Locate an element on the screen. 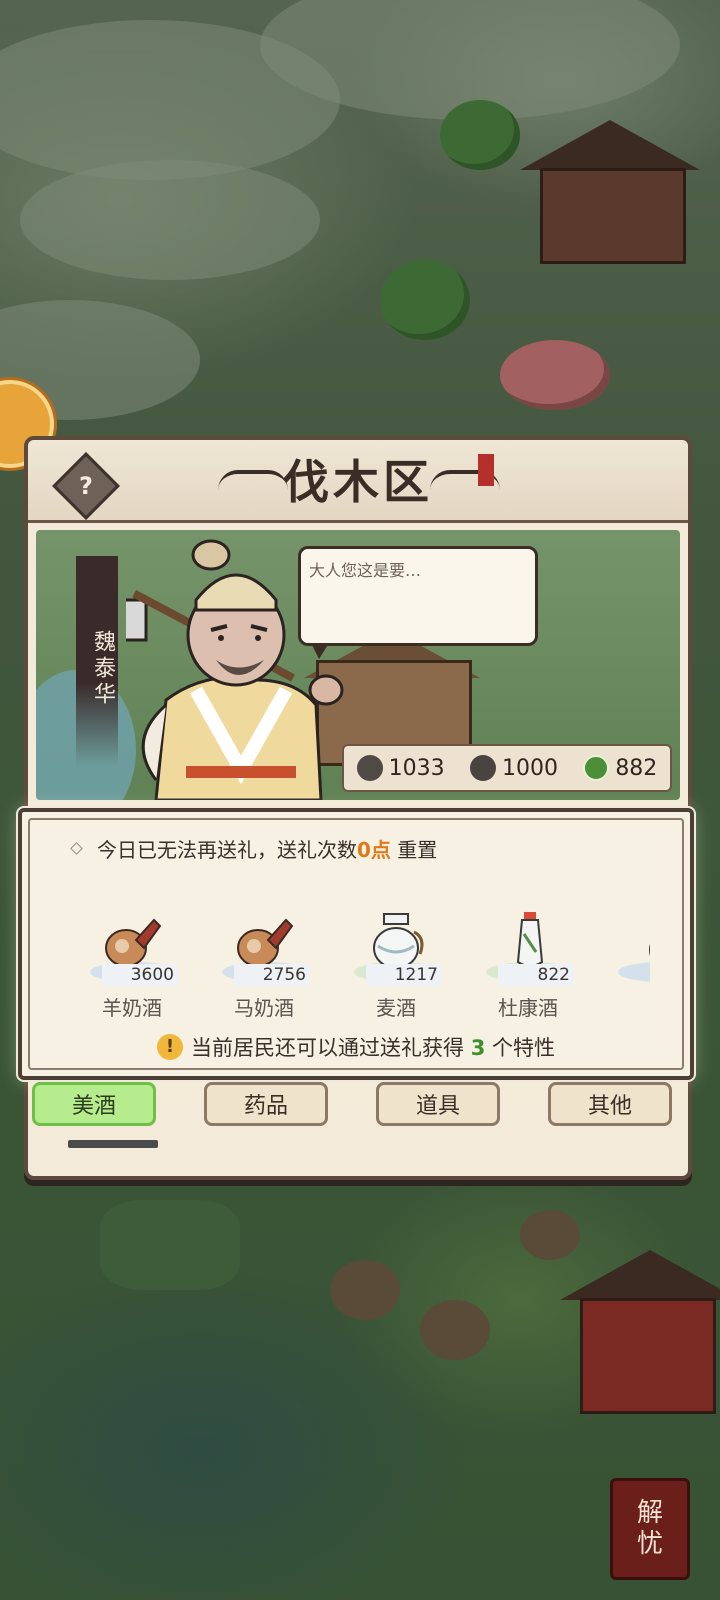  title-stamp-icon is located at coordinates (486, 470).